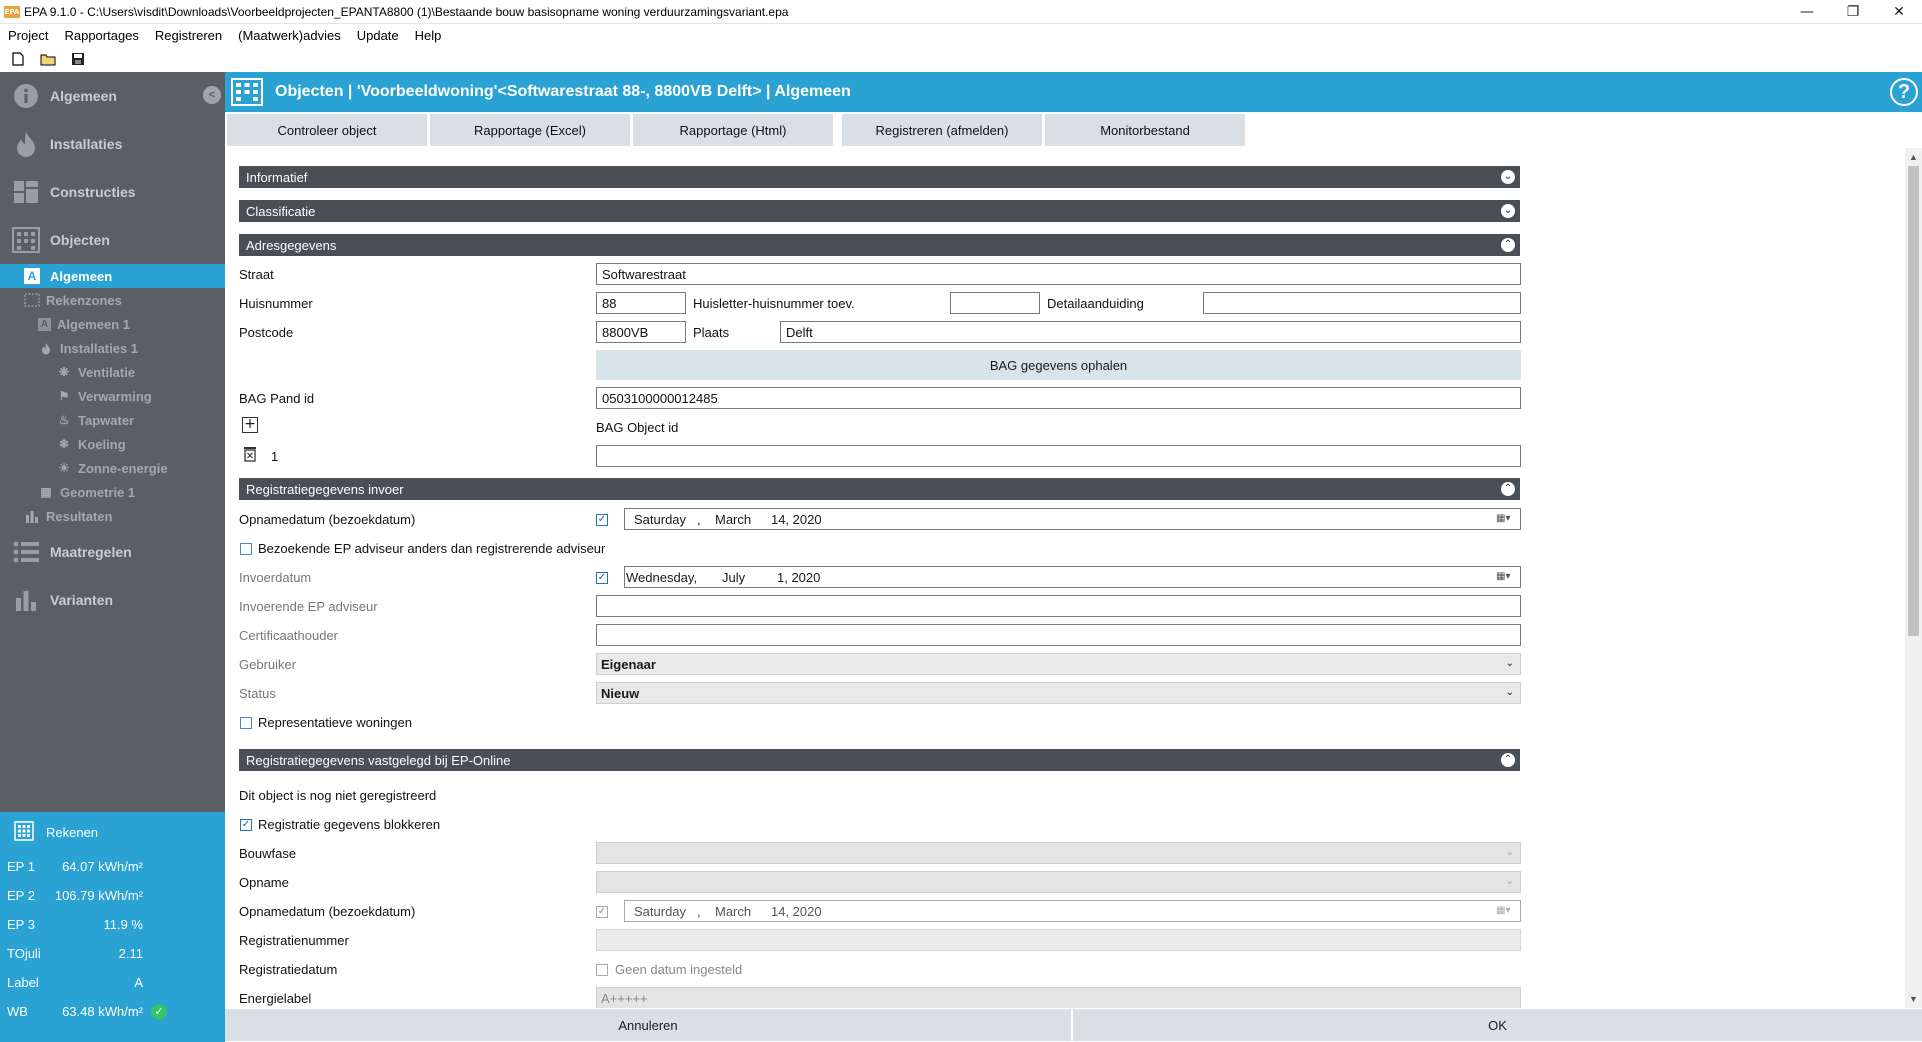 This screenshot has width=1922, height=1042. Describe the element at coordinates (1058, 664) in the screenshot. I see `gebruiker-select: Eigenaar ⌄` at that location.